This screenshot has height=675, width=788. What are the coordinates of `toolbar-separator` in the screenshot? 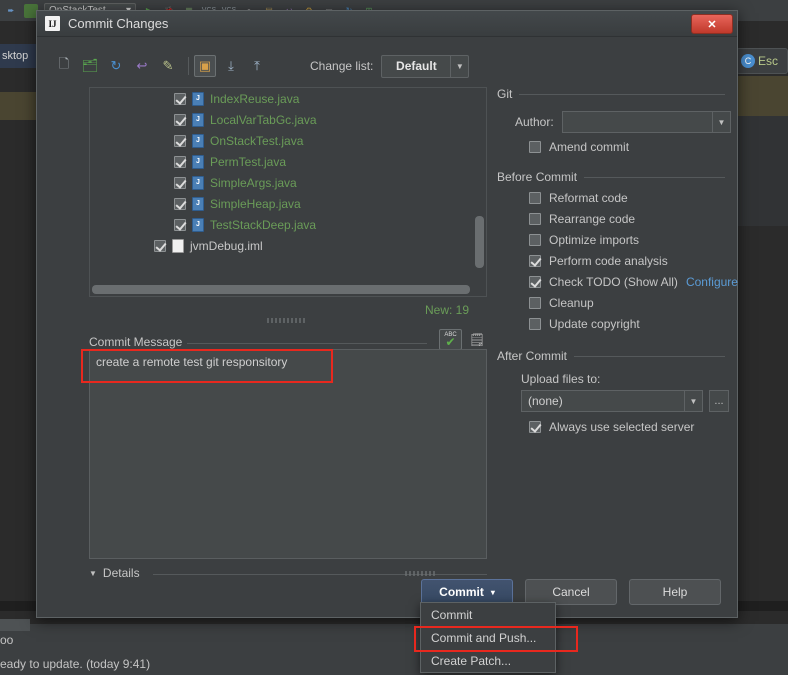 It's located at (188, 66).